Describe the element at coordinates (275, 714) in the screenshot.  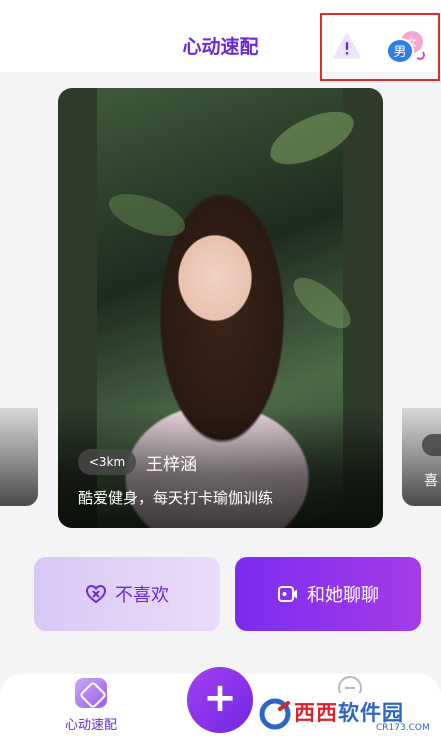
I see `brand-logo-icon` at that location.